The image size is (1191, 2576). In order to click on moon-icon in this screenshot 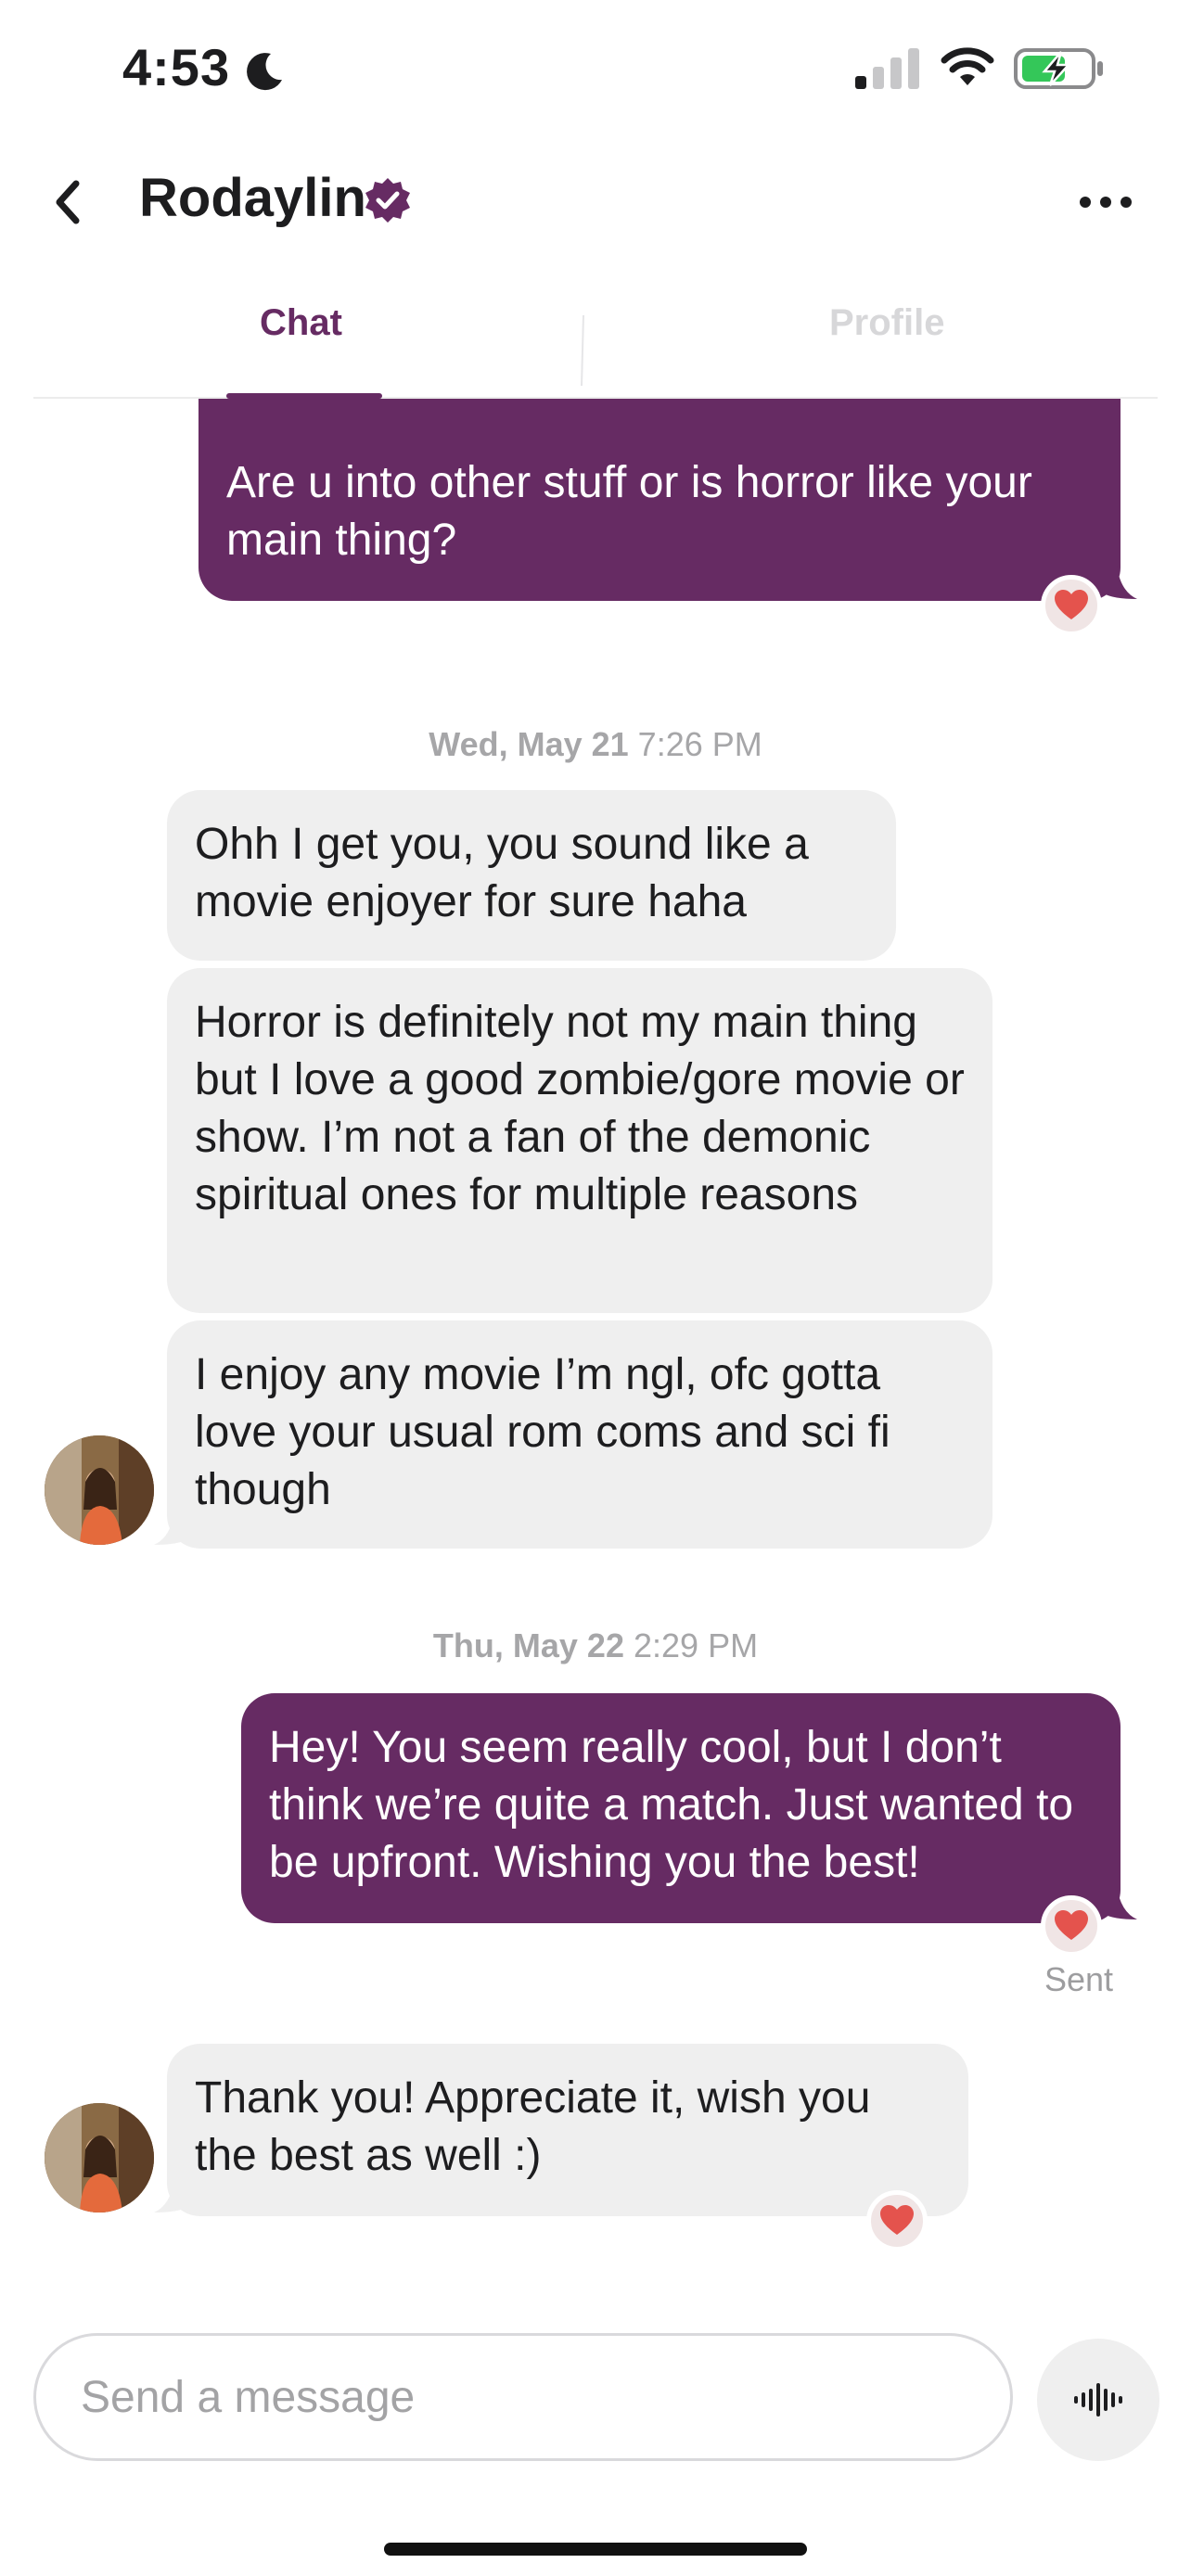, I will do `click(264, 72)`.